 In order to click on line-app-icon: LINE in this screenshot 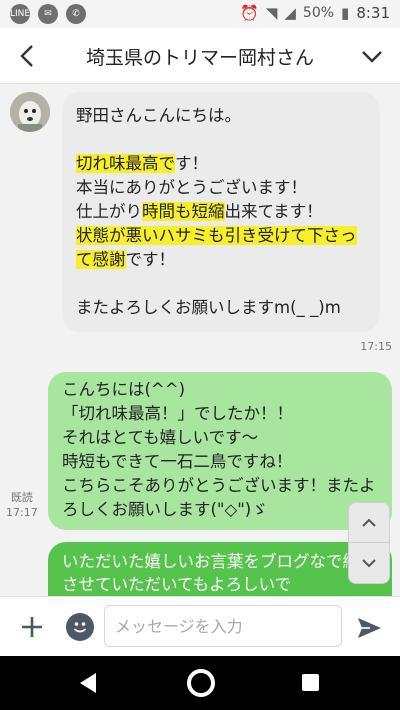, I will do `click(20, 14)`.